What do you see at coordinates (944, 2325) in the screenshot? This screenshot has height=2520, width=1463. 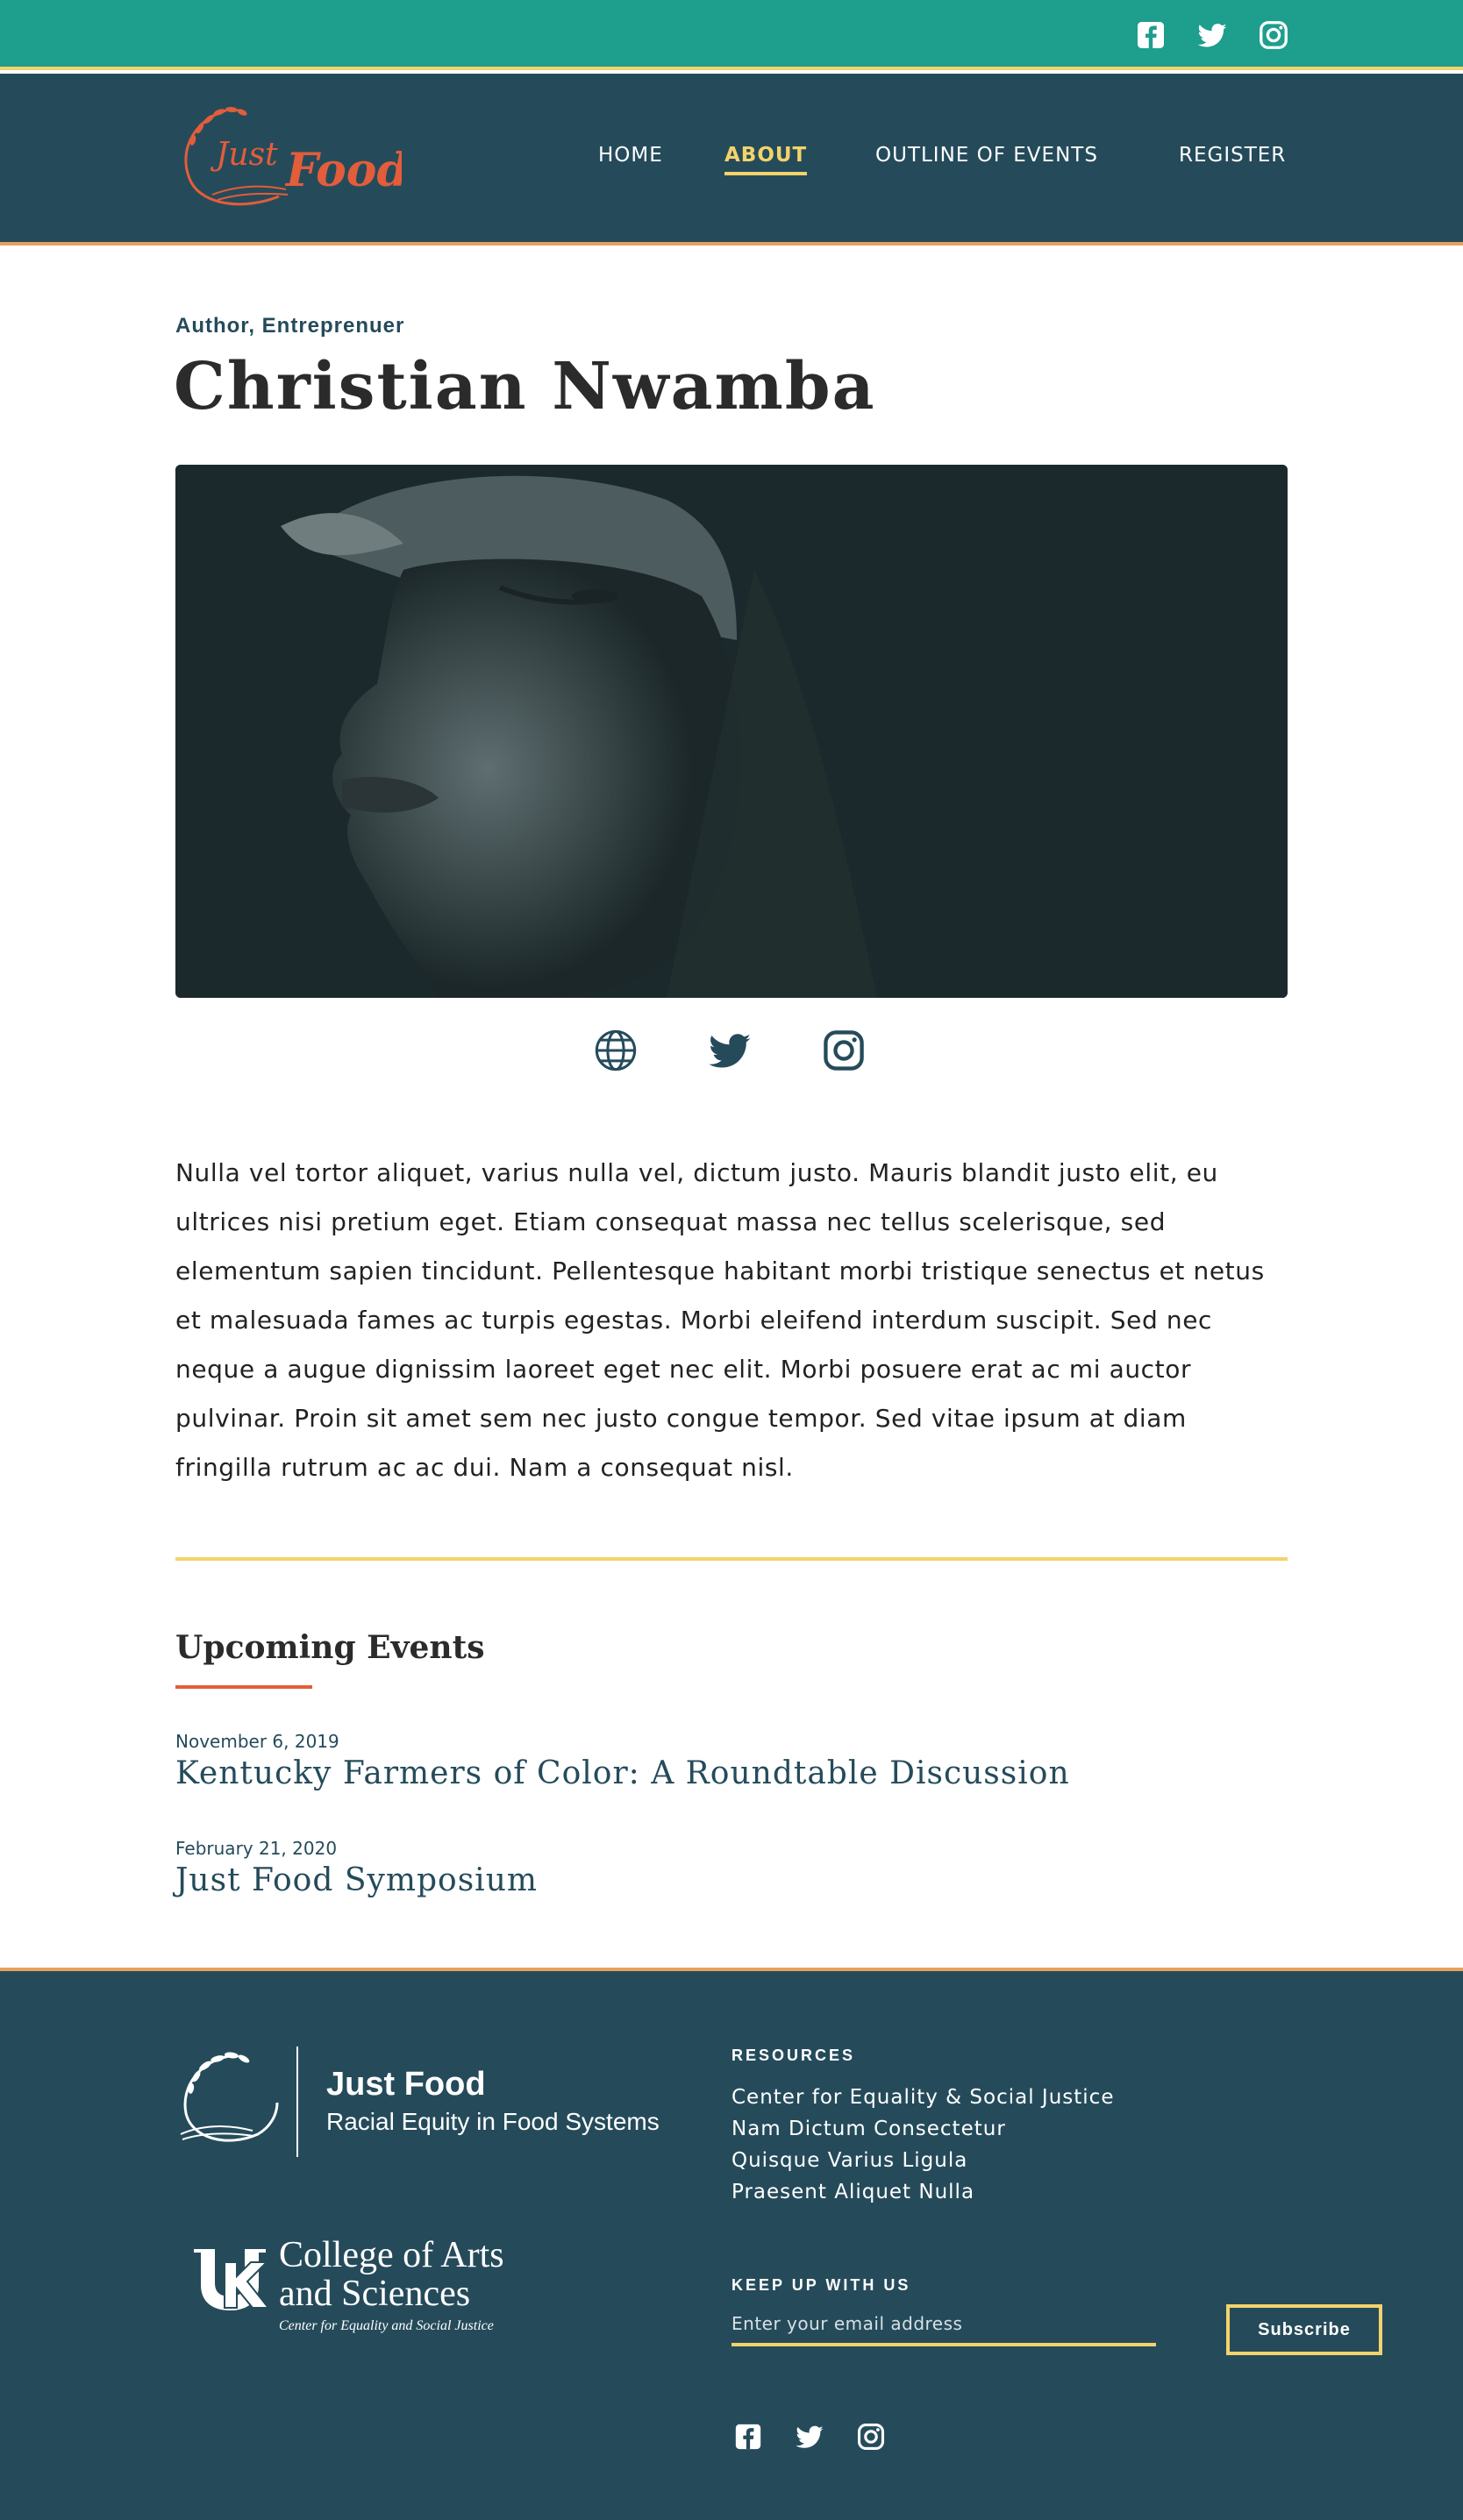 I see `email-input` at bounding box center [944, 2325].